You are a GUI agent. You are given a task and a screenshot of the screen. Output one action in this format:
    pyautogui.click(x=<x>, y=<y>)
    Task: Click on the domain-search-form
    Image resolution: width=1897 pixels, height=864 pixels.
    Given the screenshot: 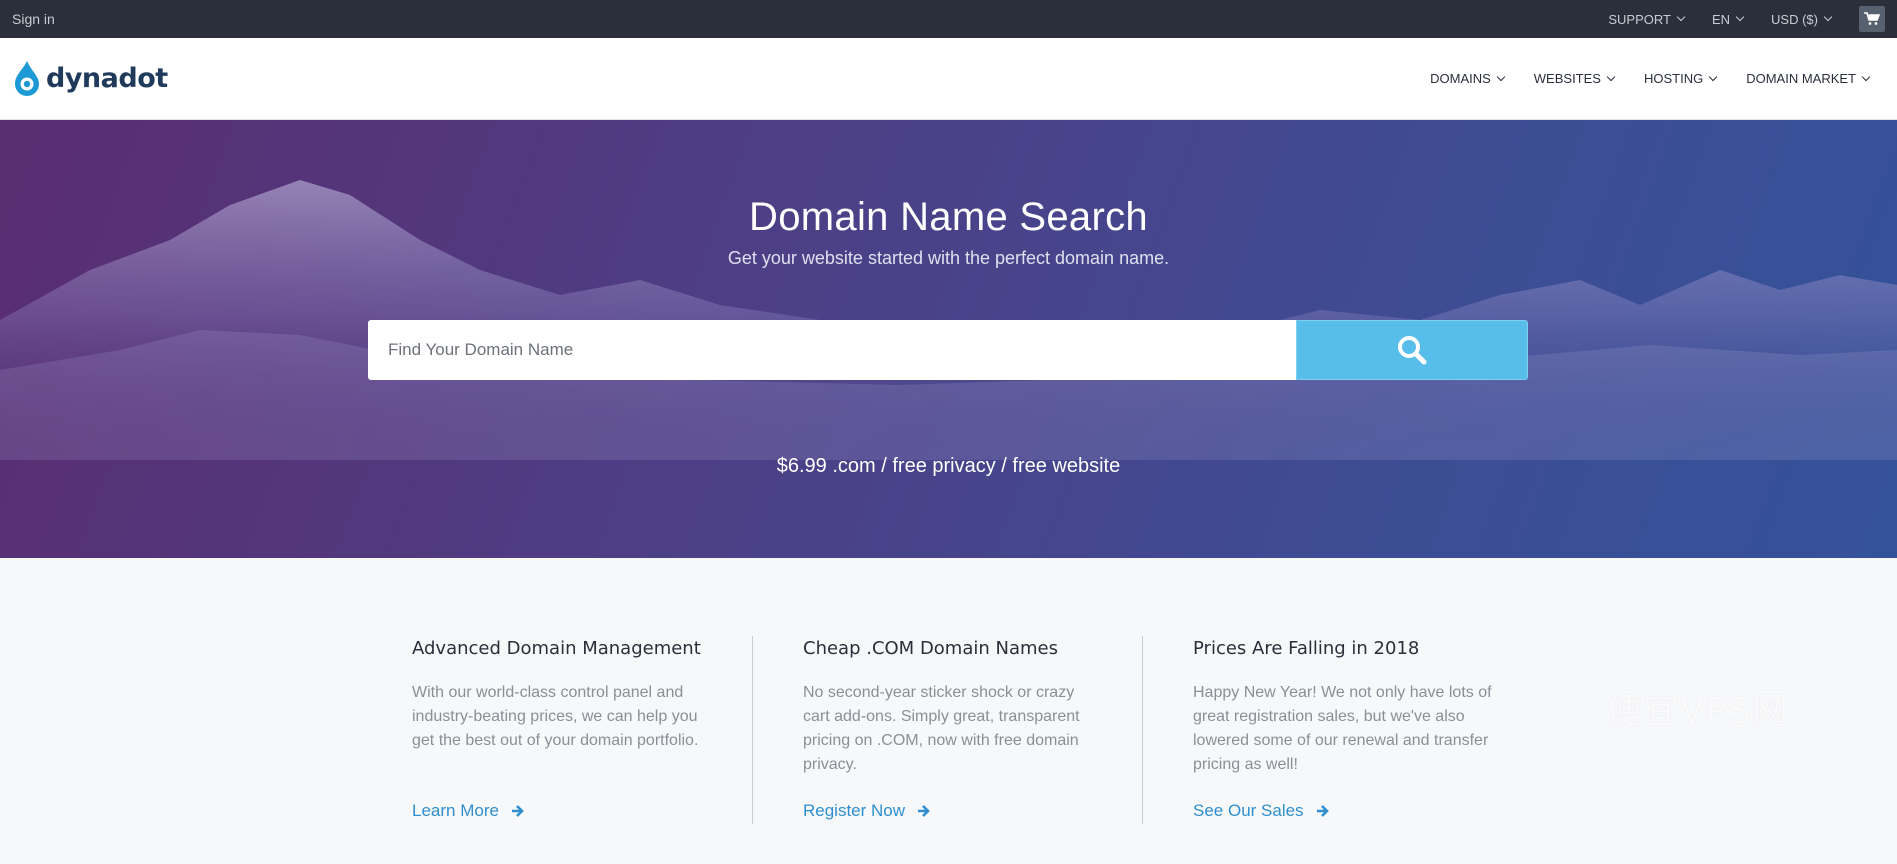 What is the action you would take?
    pyautogui.click(x=948, y=350)
    